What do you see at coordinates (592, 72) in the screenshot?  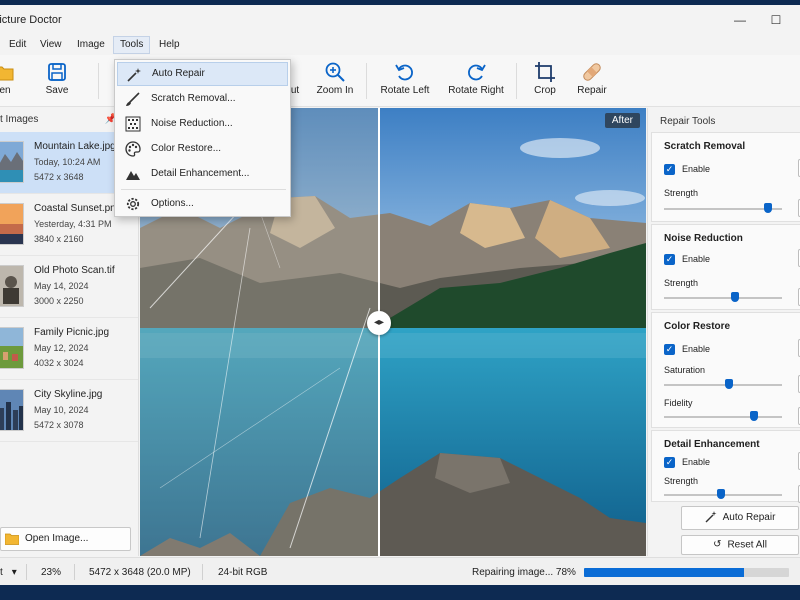 I see `bandage-icon` at bounding box center [592, 72].